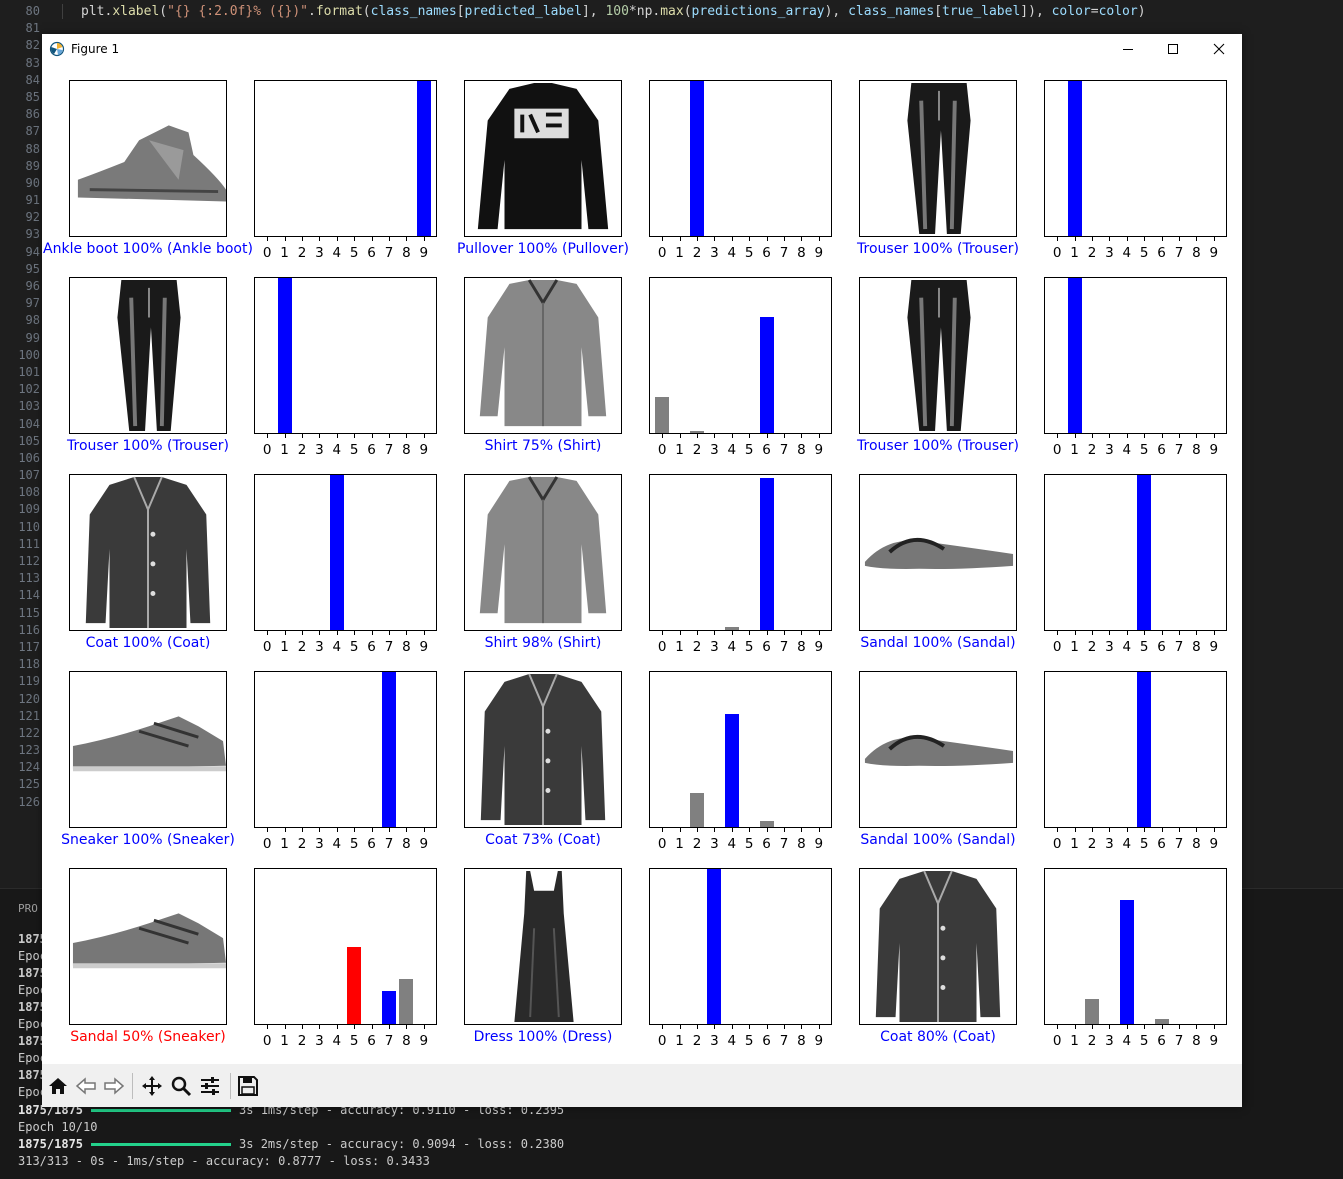  Describe the element at coordinates (642, 49) in the screenshot. I see `title-bar: Figure 1` at that location.